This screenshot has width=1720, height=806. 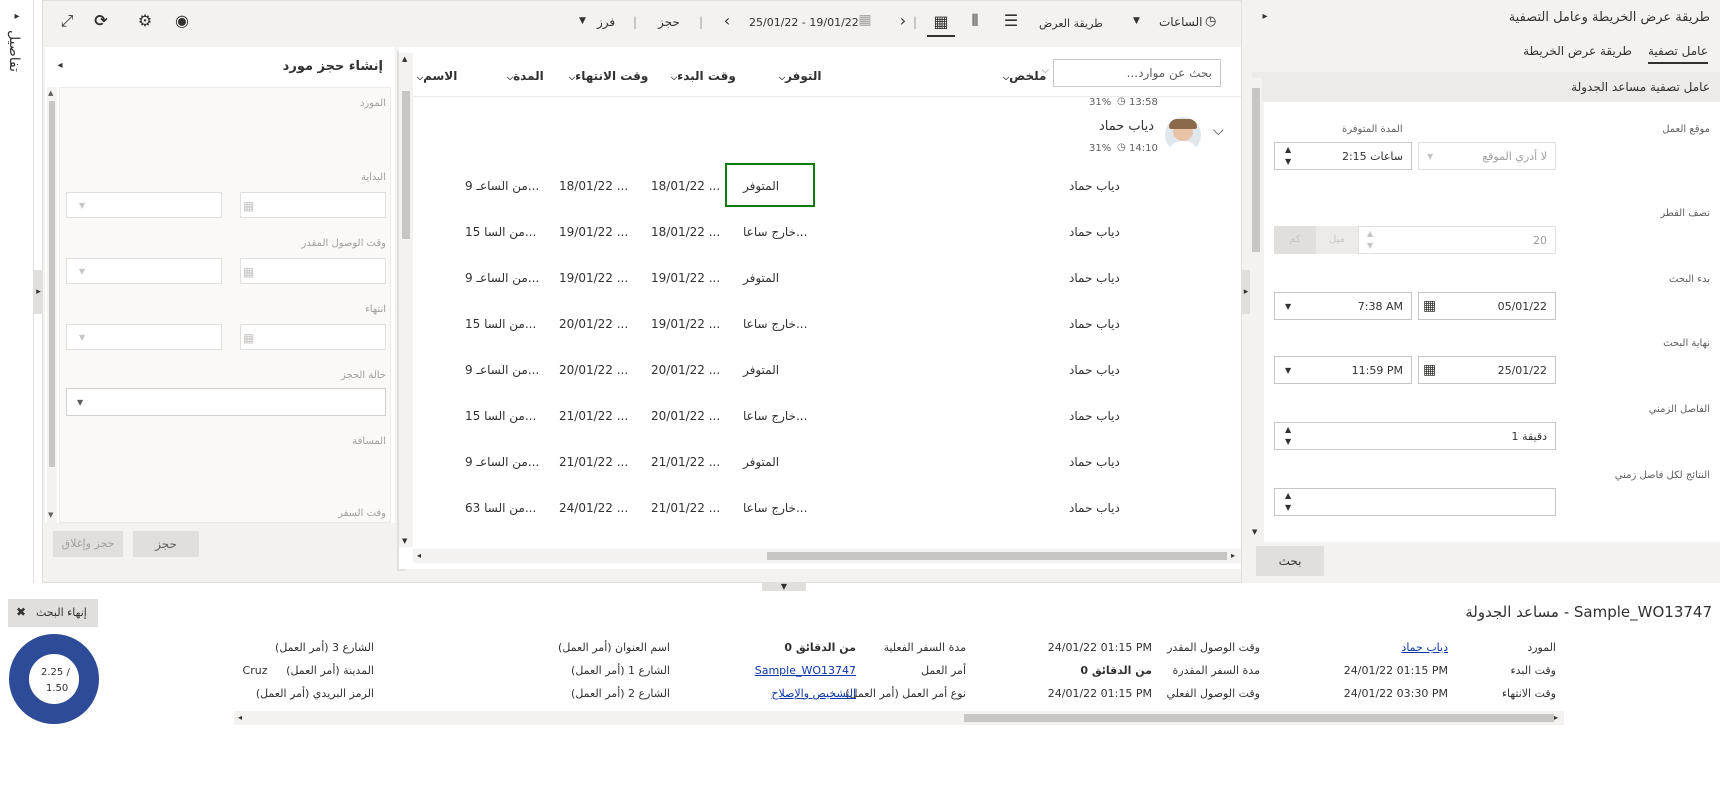 I want to click on eta-date-field: ▦, so click(x=313, y=271).